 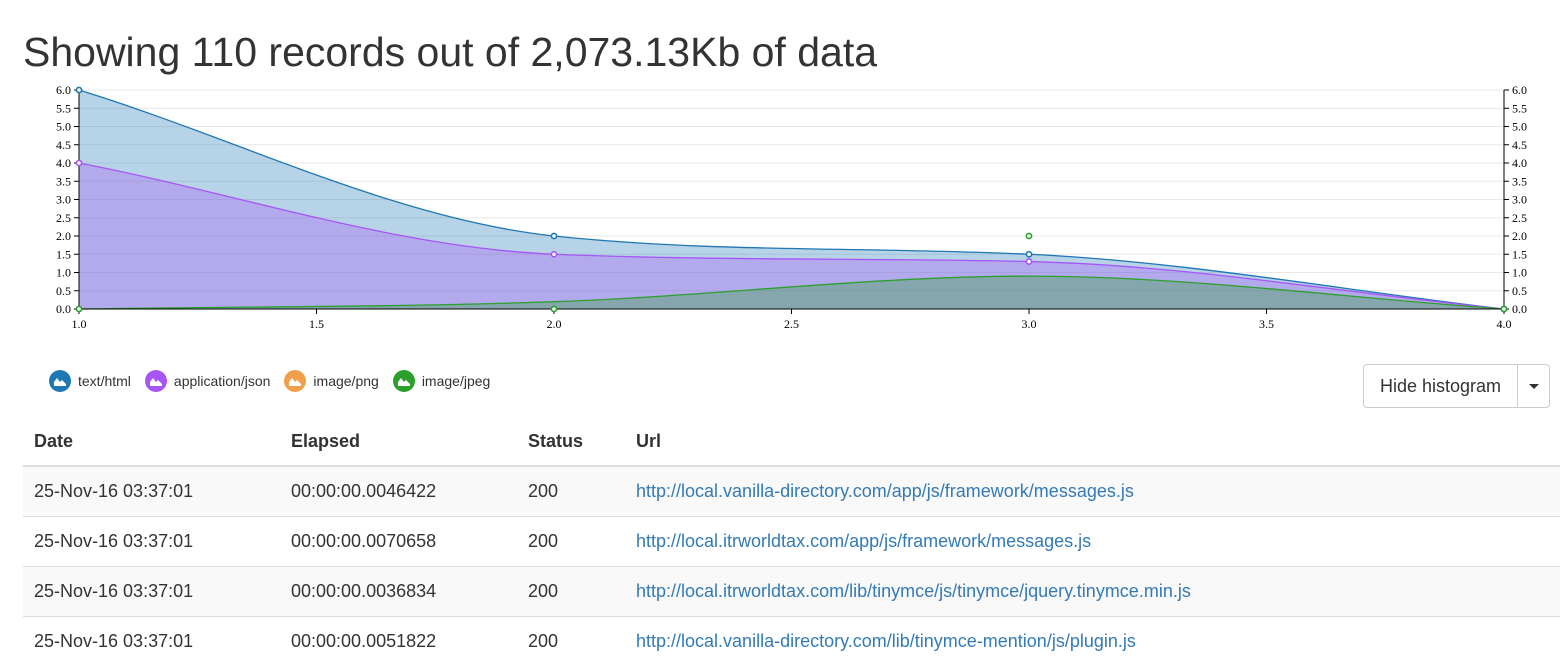 I want to click on x-tick-label: 4.0, so click(x=1504, y=324).